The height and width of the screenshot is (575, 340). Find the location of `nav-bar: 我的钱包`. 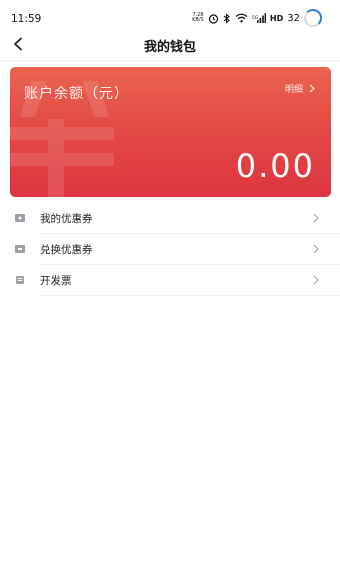

nav-bar: 我的钱包 is located at coordinates (170, 44).